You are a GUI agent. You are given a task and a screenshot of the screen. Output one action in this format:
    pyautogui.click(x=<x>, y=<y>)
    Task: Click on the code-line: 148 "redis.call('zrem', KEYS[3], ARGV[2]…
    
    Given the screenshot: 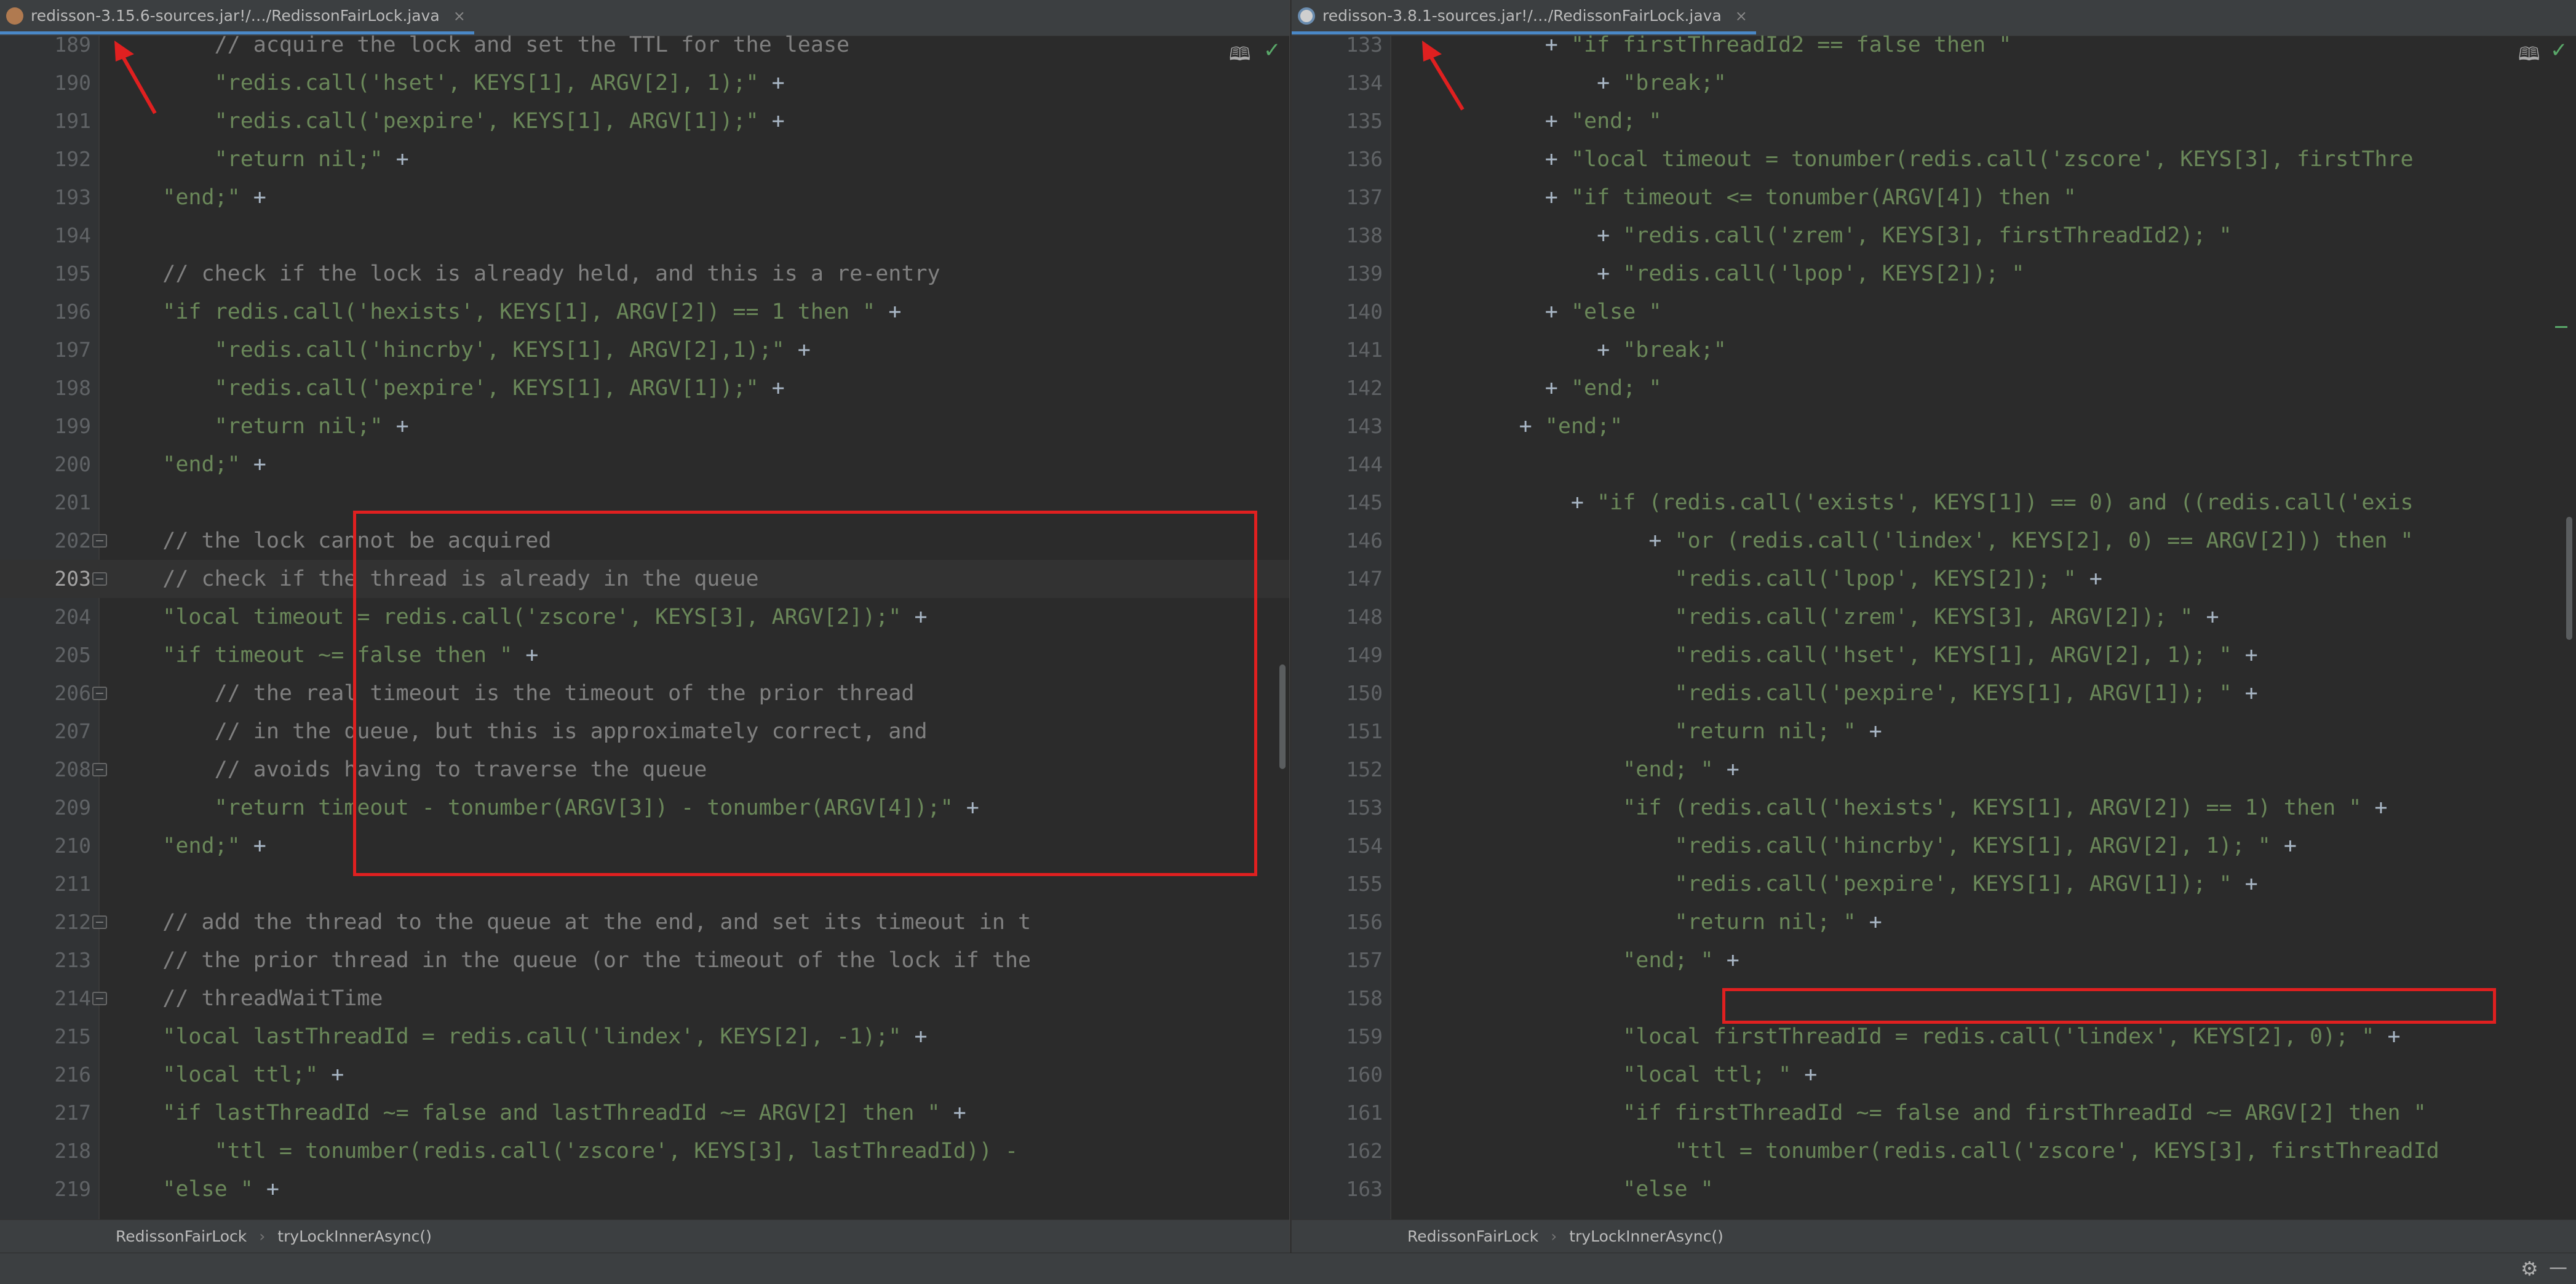 What is the action you would take?
    pyautogui.click(x=1934, y=617)
    